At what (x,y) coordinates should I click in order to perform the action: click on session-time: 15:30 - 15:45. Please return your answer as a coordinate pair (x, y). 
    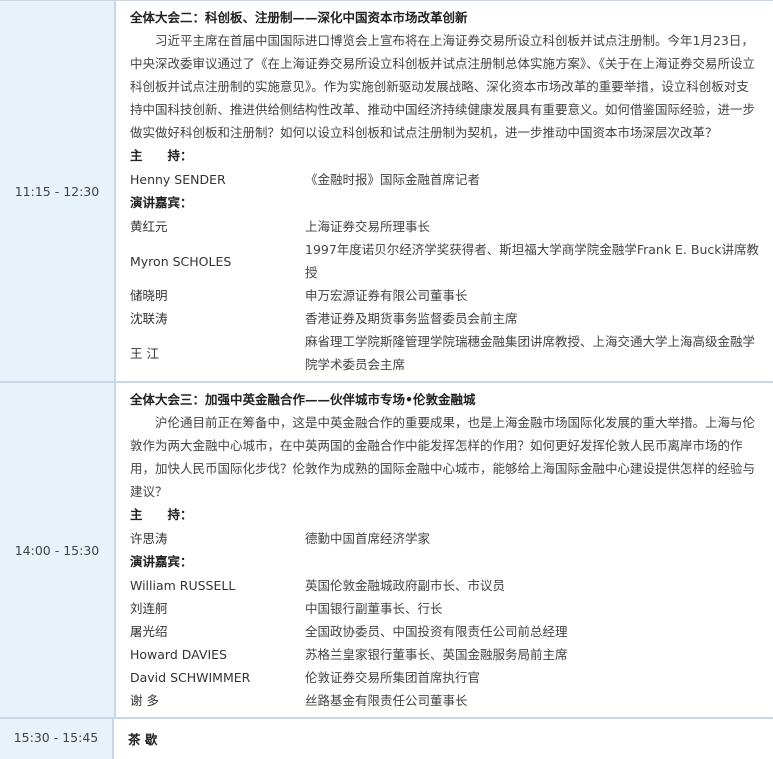
    Looking at the image, I should click on (57, 739).